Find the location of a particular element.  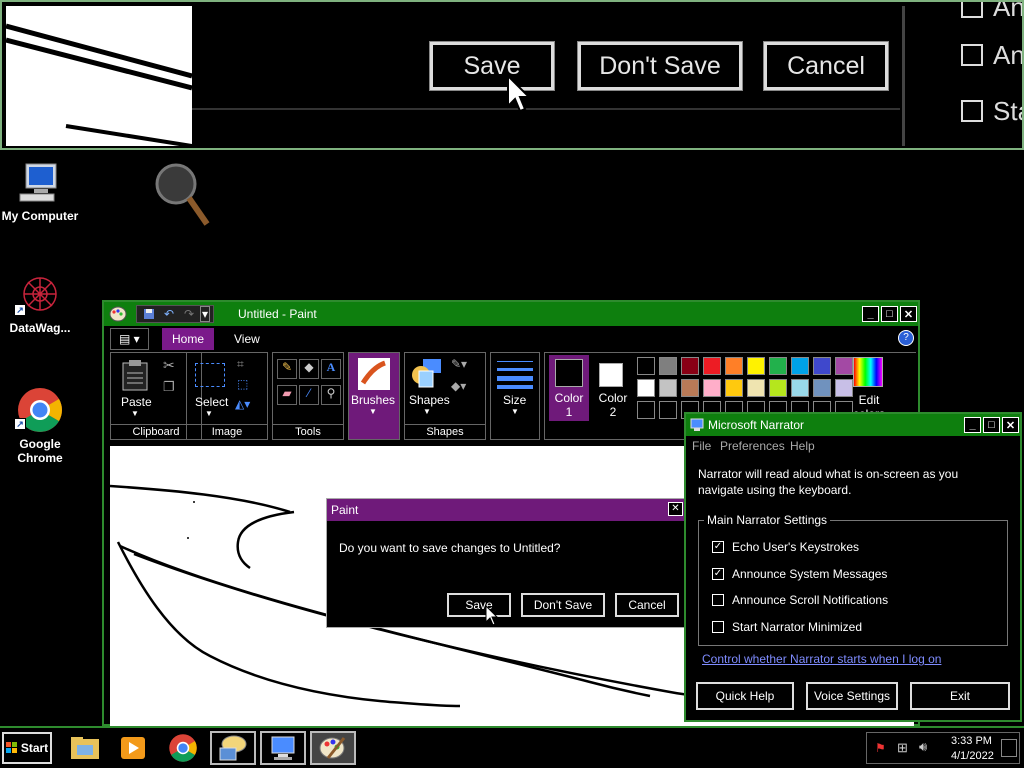

rotate-icon: ◭▾ is located at coordinates (242, 404).